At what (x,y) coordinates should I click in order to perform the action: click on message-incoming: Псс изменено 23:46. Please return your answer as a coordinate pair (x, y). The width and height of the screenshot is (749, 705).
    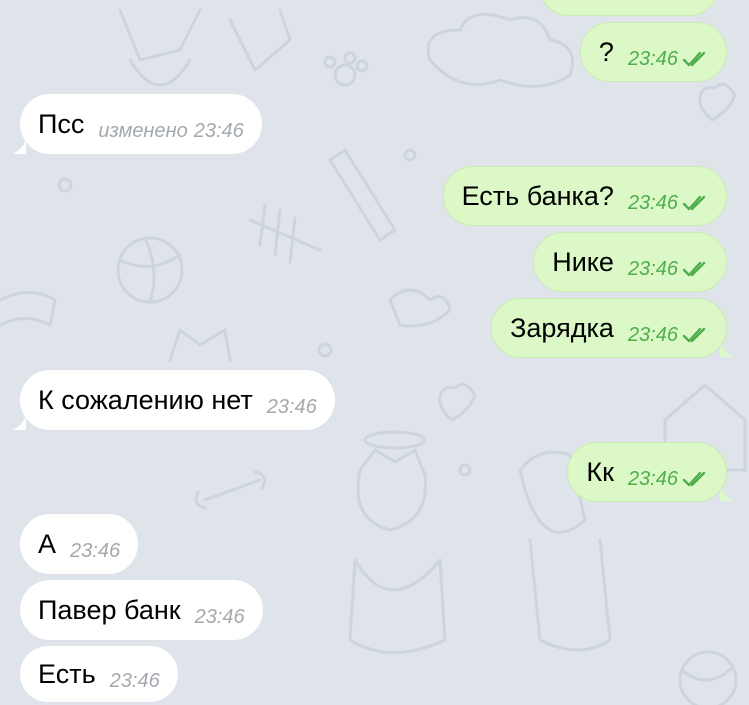
    Looking at the image, I should click on (137, 124).